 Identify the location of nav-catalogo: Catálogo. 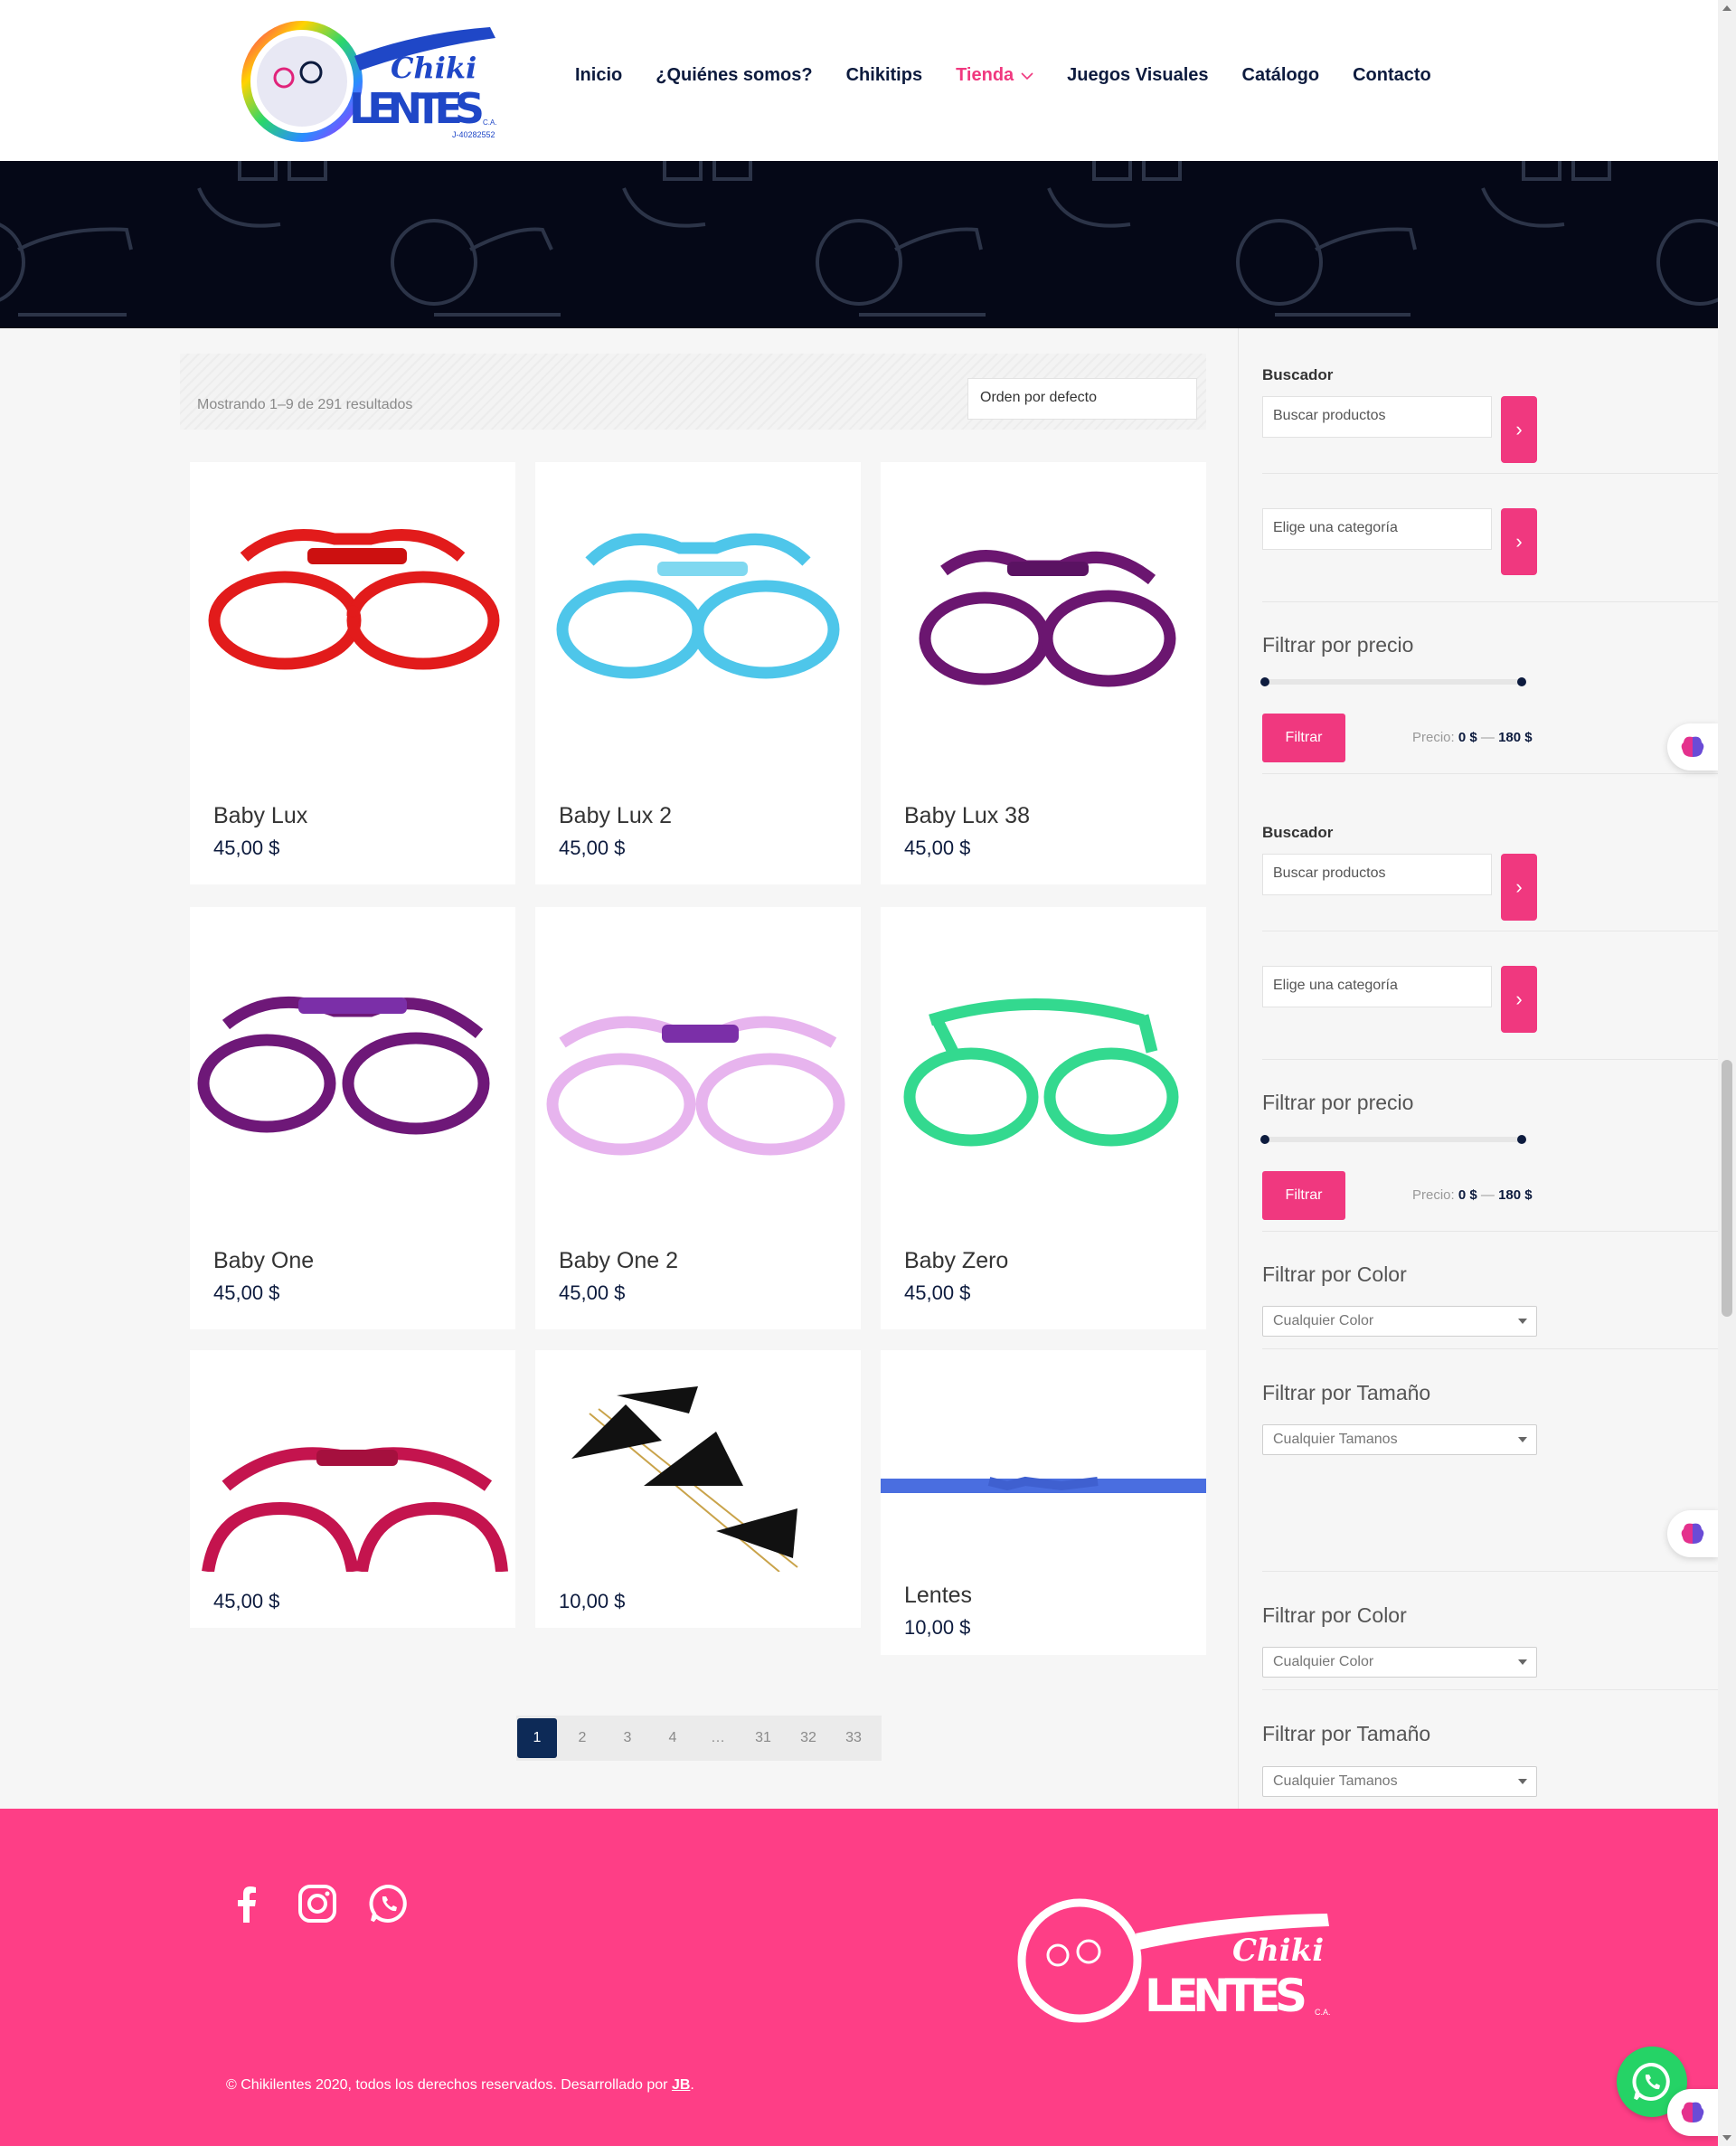
(1281, 75).